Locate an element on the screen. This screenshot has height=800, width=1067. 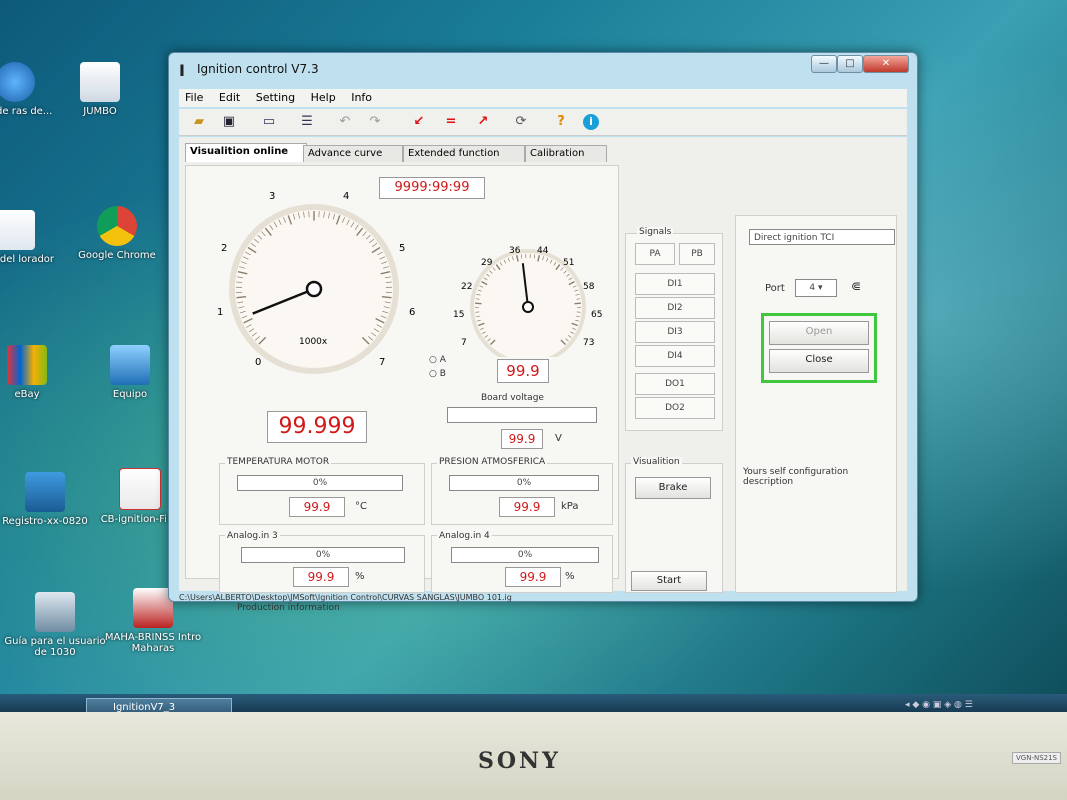
tab-extended-function: Extended function is located at coordinates (464, 153).